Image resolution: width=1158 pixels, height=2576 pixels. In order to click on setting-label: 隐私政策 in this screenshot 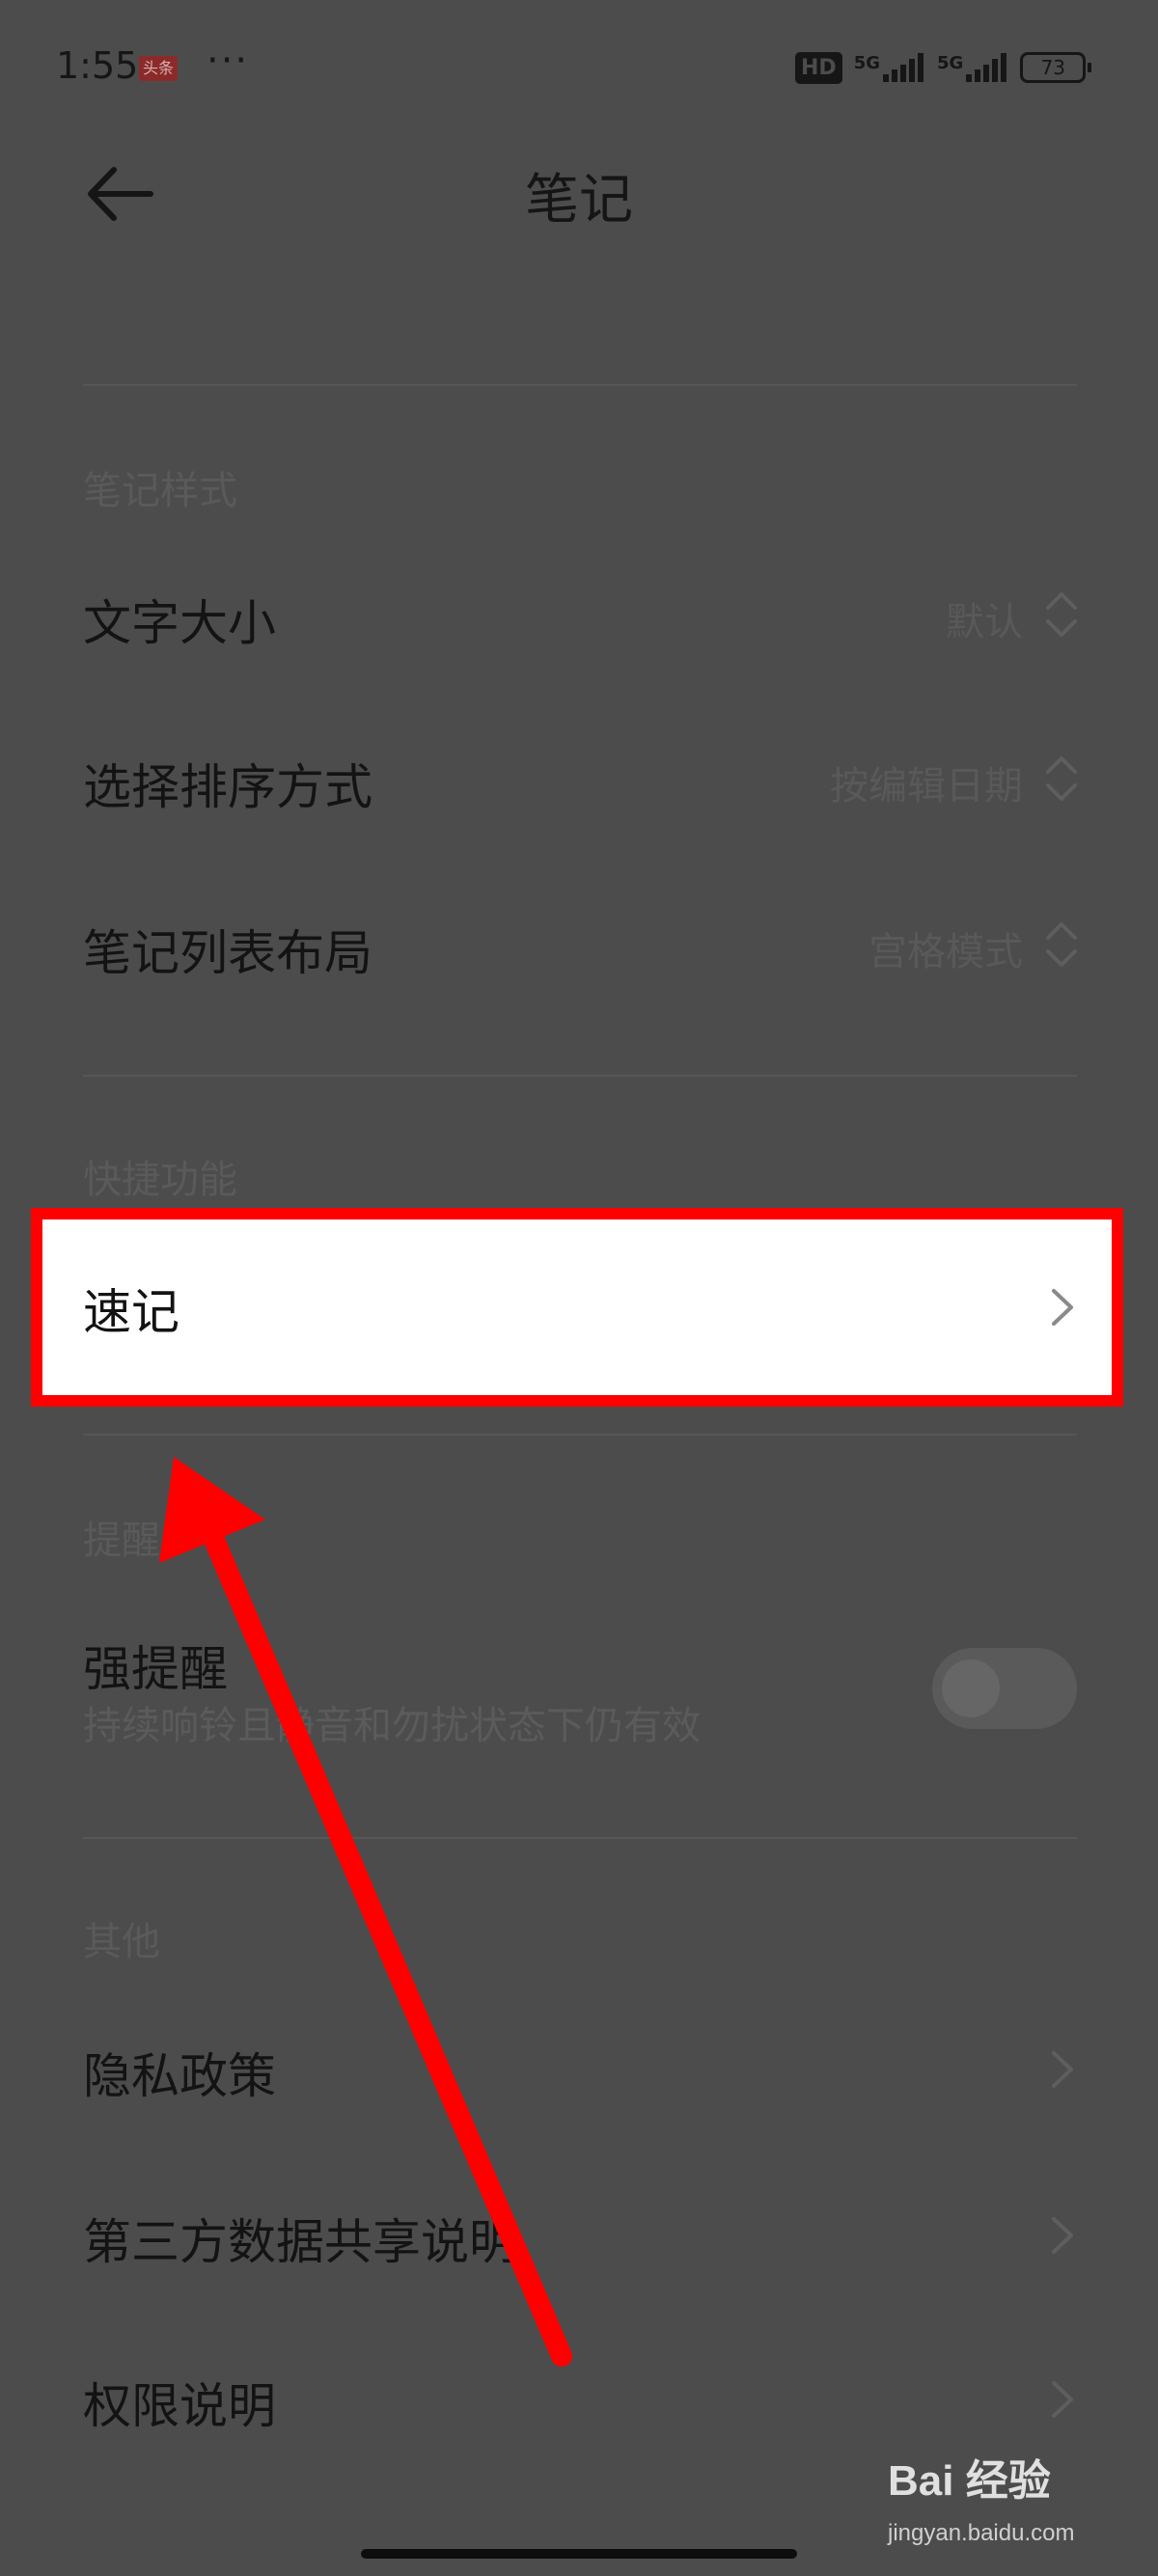, I will do `click(179, 2076)`.